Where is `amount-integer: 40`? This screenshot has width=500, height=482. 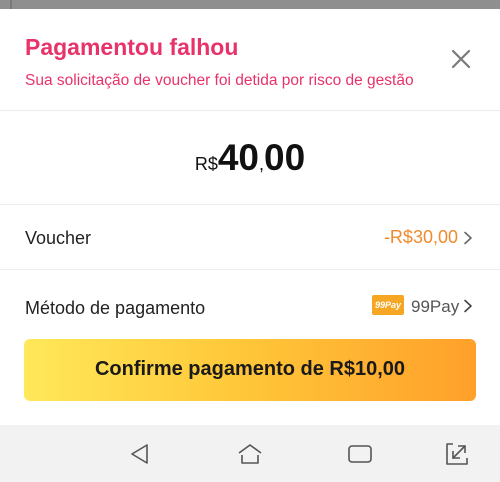
amount-integer: 40 is located at coordinates (238, 157).